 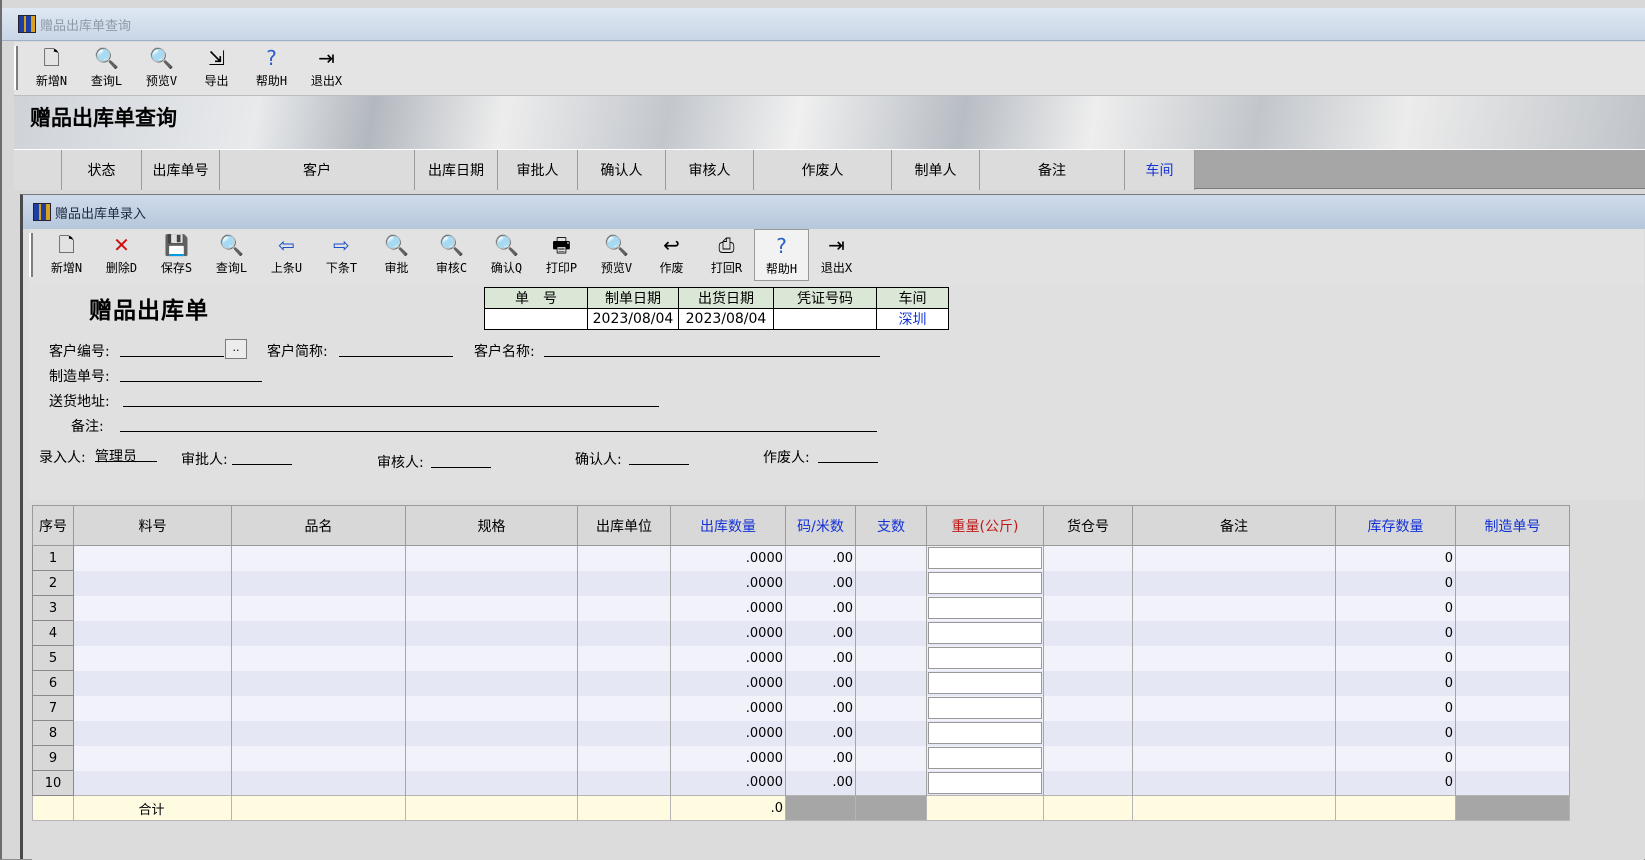 I want to click on entry-button-5: ⇨ 下条T, so click(x=341, y=255).